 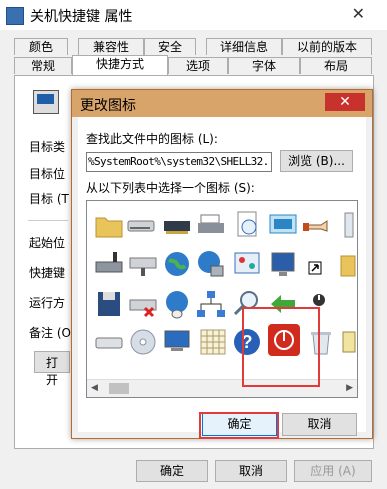 I want to click on tab-security: 安全, so click(x=170, y=46).